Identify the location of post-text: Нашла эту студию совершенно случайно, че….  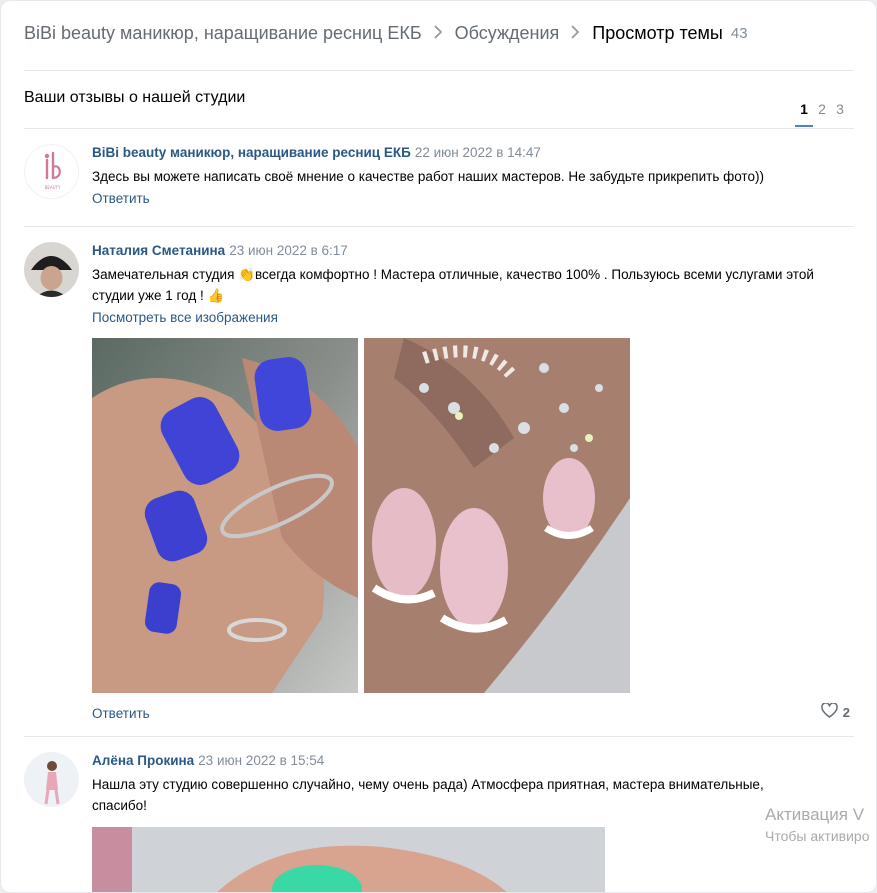
(428, 795).